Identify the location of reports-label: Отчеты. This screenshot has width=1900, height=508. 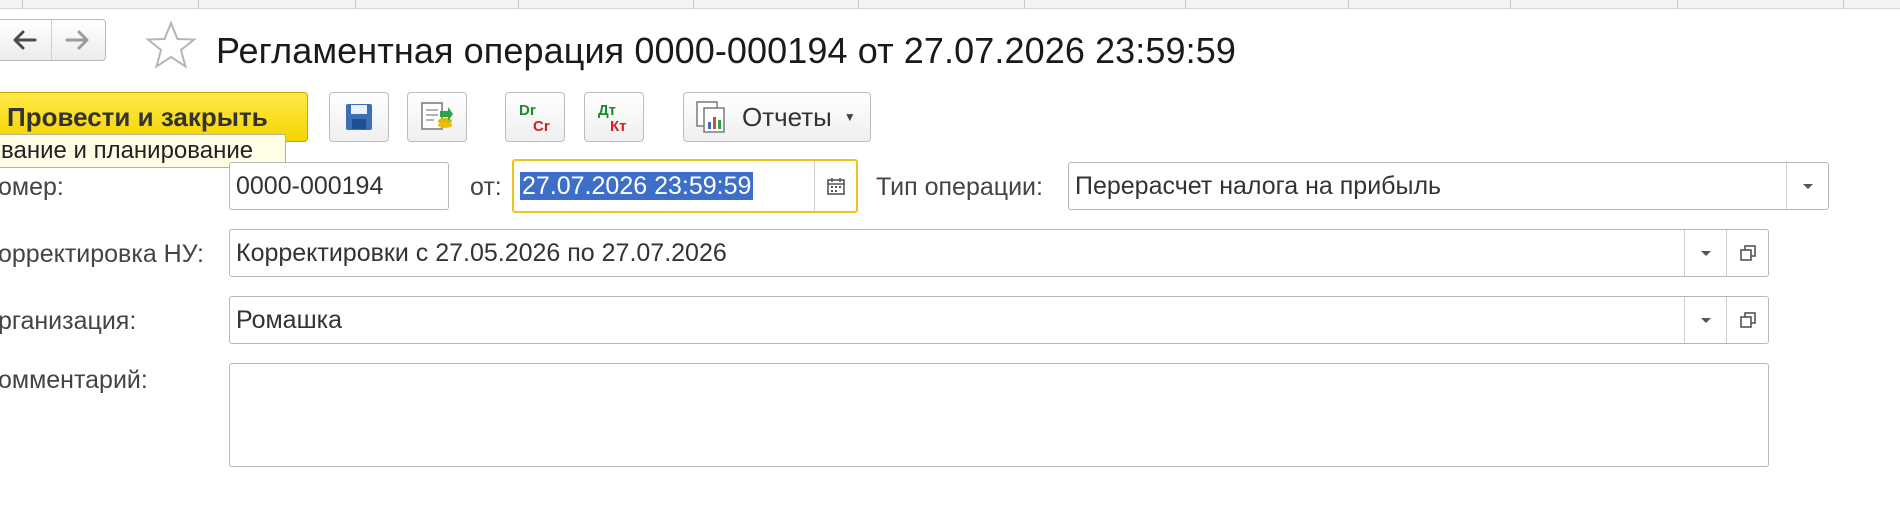
(787, 116).